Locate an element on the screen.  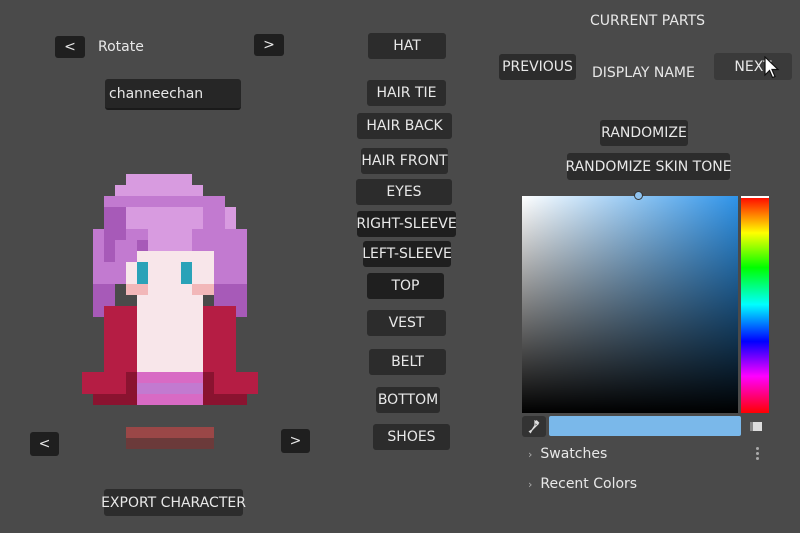
part-button-vest: VEST is located at coordinates (406, 323).